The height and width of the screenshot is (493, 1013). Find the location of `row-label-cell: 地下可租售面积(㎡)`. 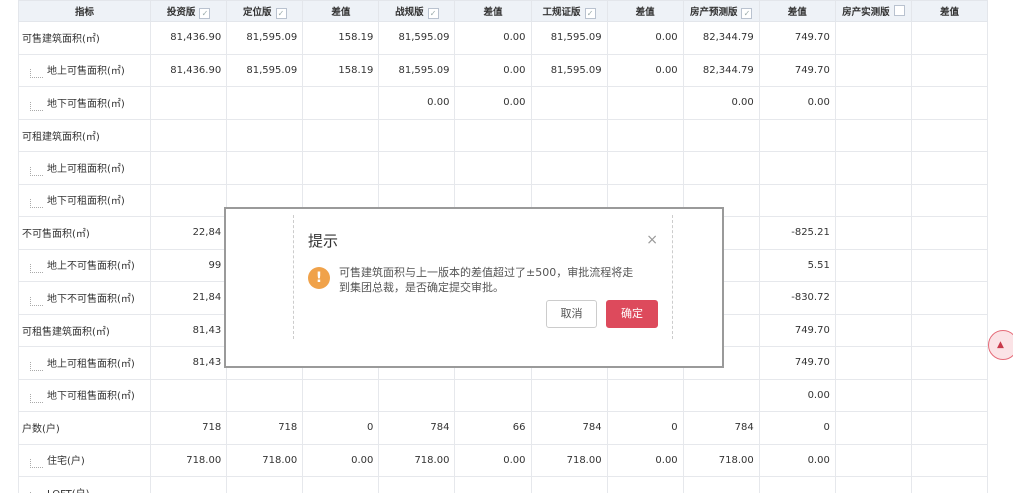

row-label-cell: 地下可租售面积(㎡) is located at coordinates (85, 395).